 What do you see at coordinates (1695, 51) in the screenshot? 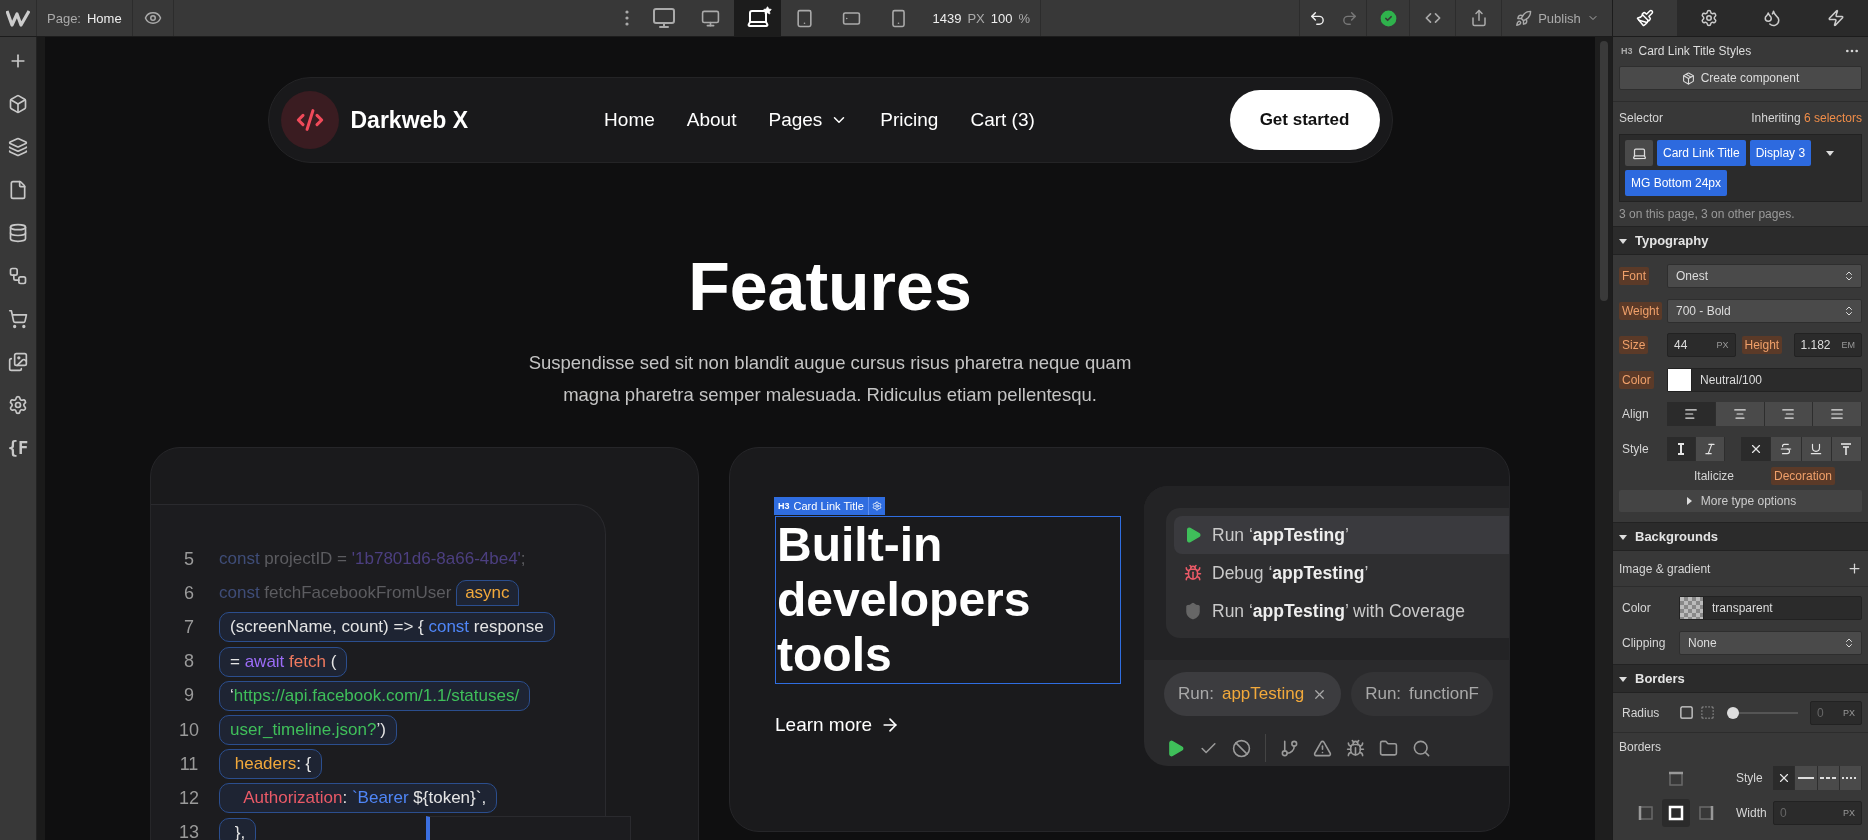
I see `panel-title: Card Link Title Styles` at bounding box center [1695, 51].